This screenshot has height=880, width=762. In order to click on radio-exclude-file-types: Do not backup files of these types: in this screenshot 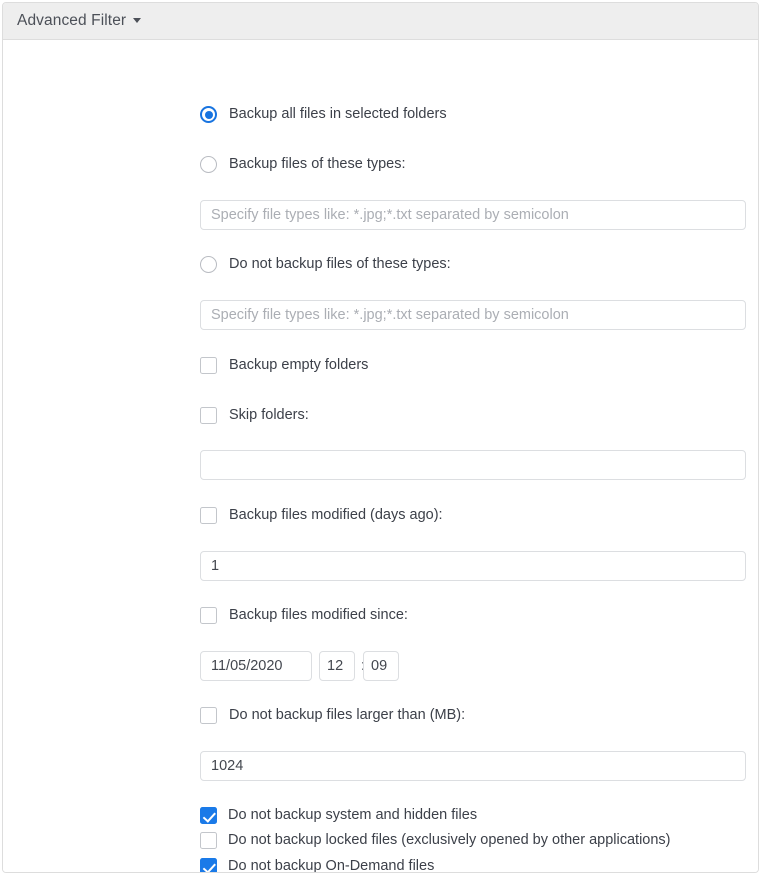, I will do `click(325, 264)`.